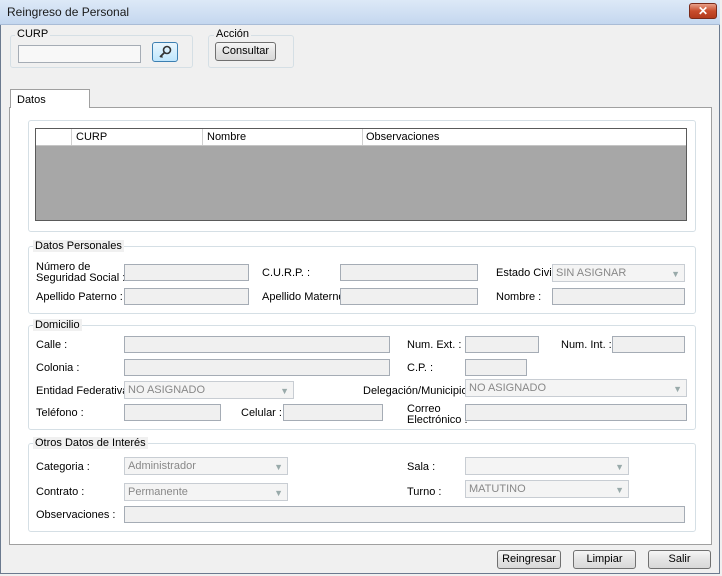 This screenshot has width=722, height=576. What do you see at coordinates (63, 467) in the screenshot?
I see `categoria-label: Categoria :` at bounding box center [63, 467].